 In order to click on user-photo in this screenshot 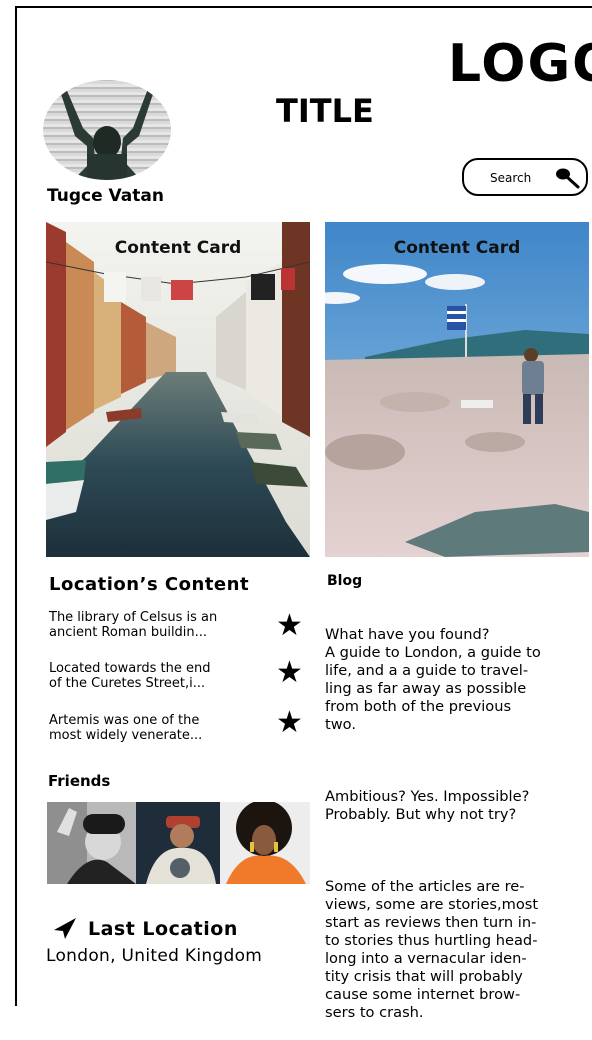, I will do `click(107, 133)`.